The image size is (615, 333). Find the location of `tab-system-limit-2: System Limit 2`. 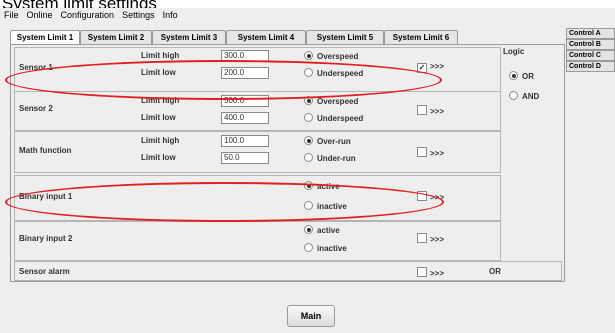

tab-system-limit-2: System Limit 2 is located at coordinates (116, 37).